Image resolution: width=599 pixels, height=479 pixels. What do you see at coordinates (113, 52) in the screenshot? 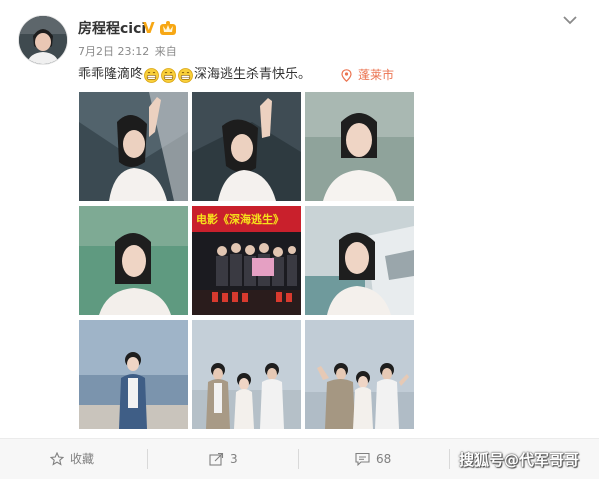
I see `post-timestamp: 7月2日 23:12` at bounding box center [113, 52].